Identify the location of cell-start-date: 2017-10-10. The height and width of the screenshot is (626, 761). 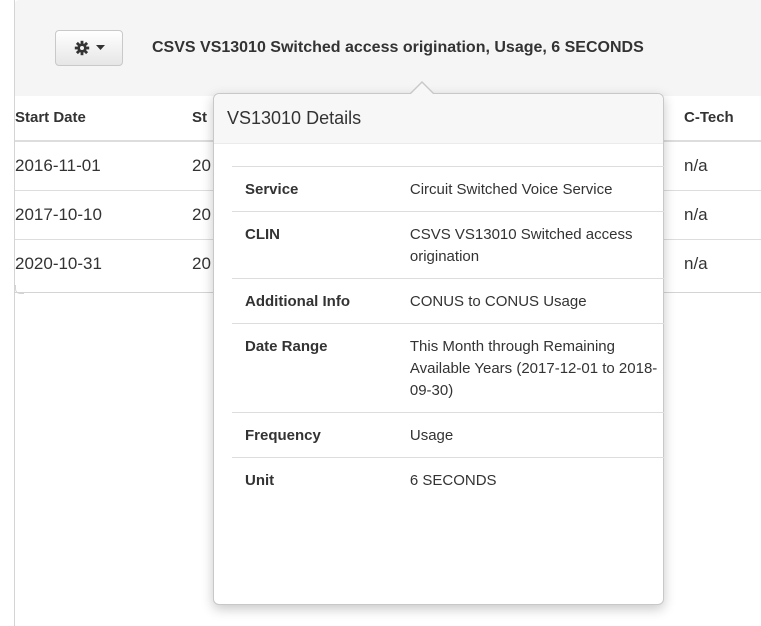
(58, 214).